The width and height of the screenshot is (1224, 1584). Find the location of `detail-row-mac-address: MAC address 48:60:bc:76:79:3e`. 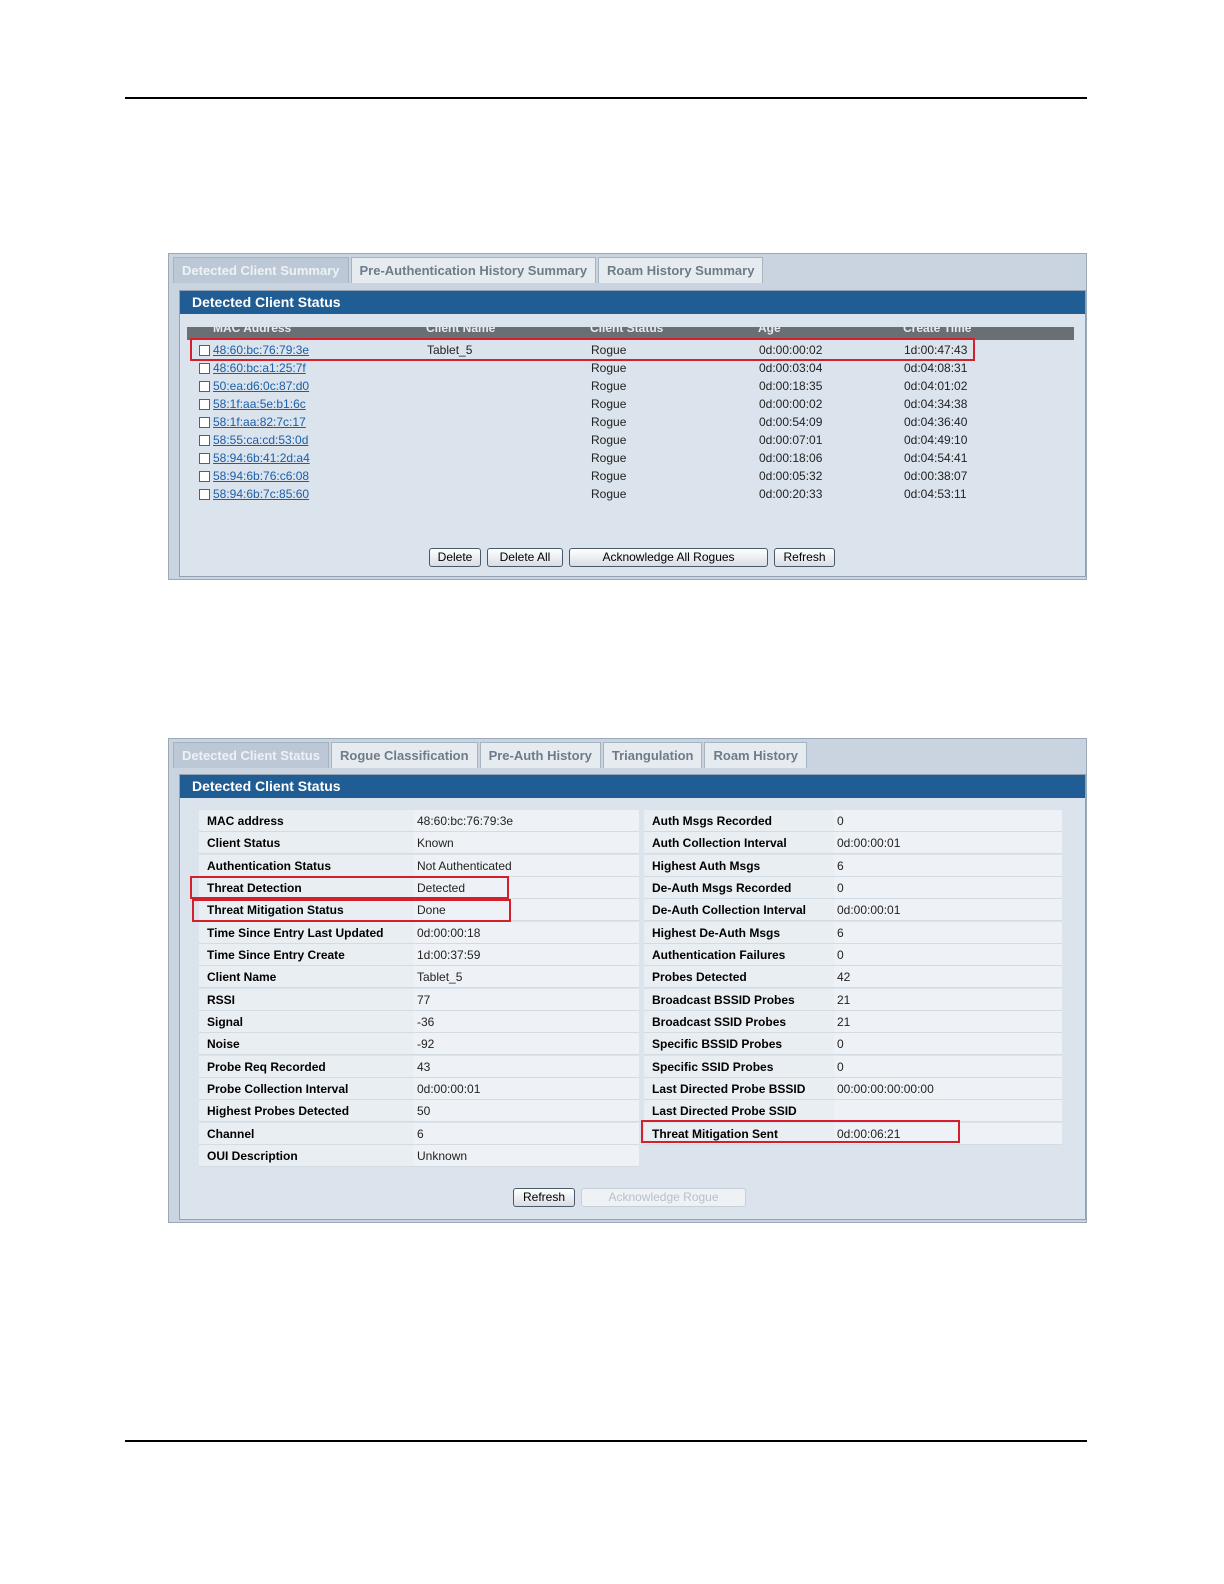

detail-row-mac-address: MAC address 48:60:bc:76:79:3e is located at coordinates (419, 821).